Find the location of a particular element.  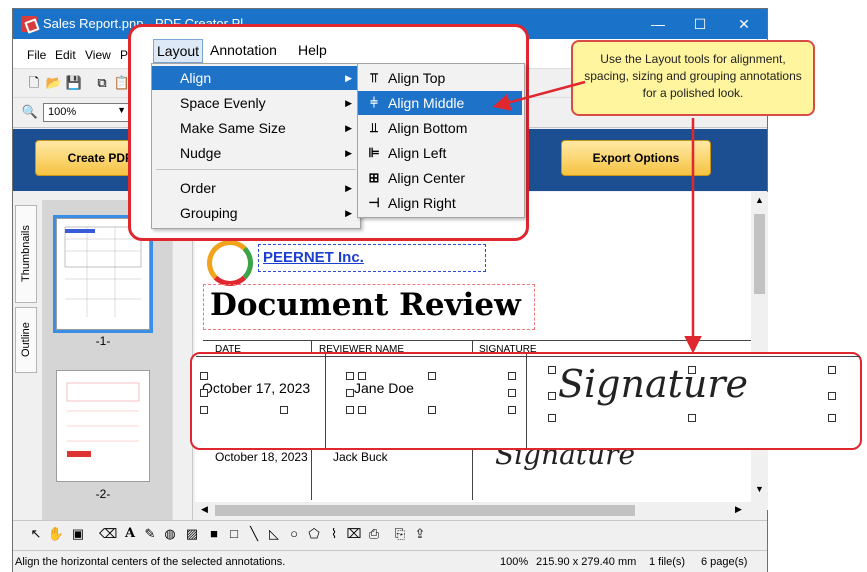

arrow-to-submenu is located at coordinates (539, 95).